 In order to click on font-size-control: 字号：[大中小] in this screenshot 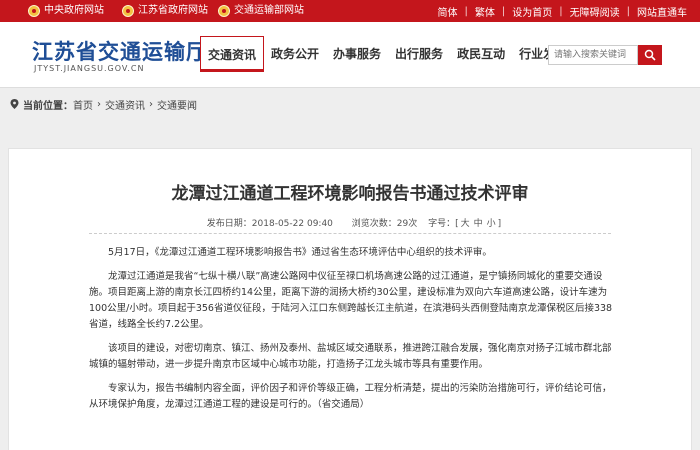, I will do `click(464, 224)`.